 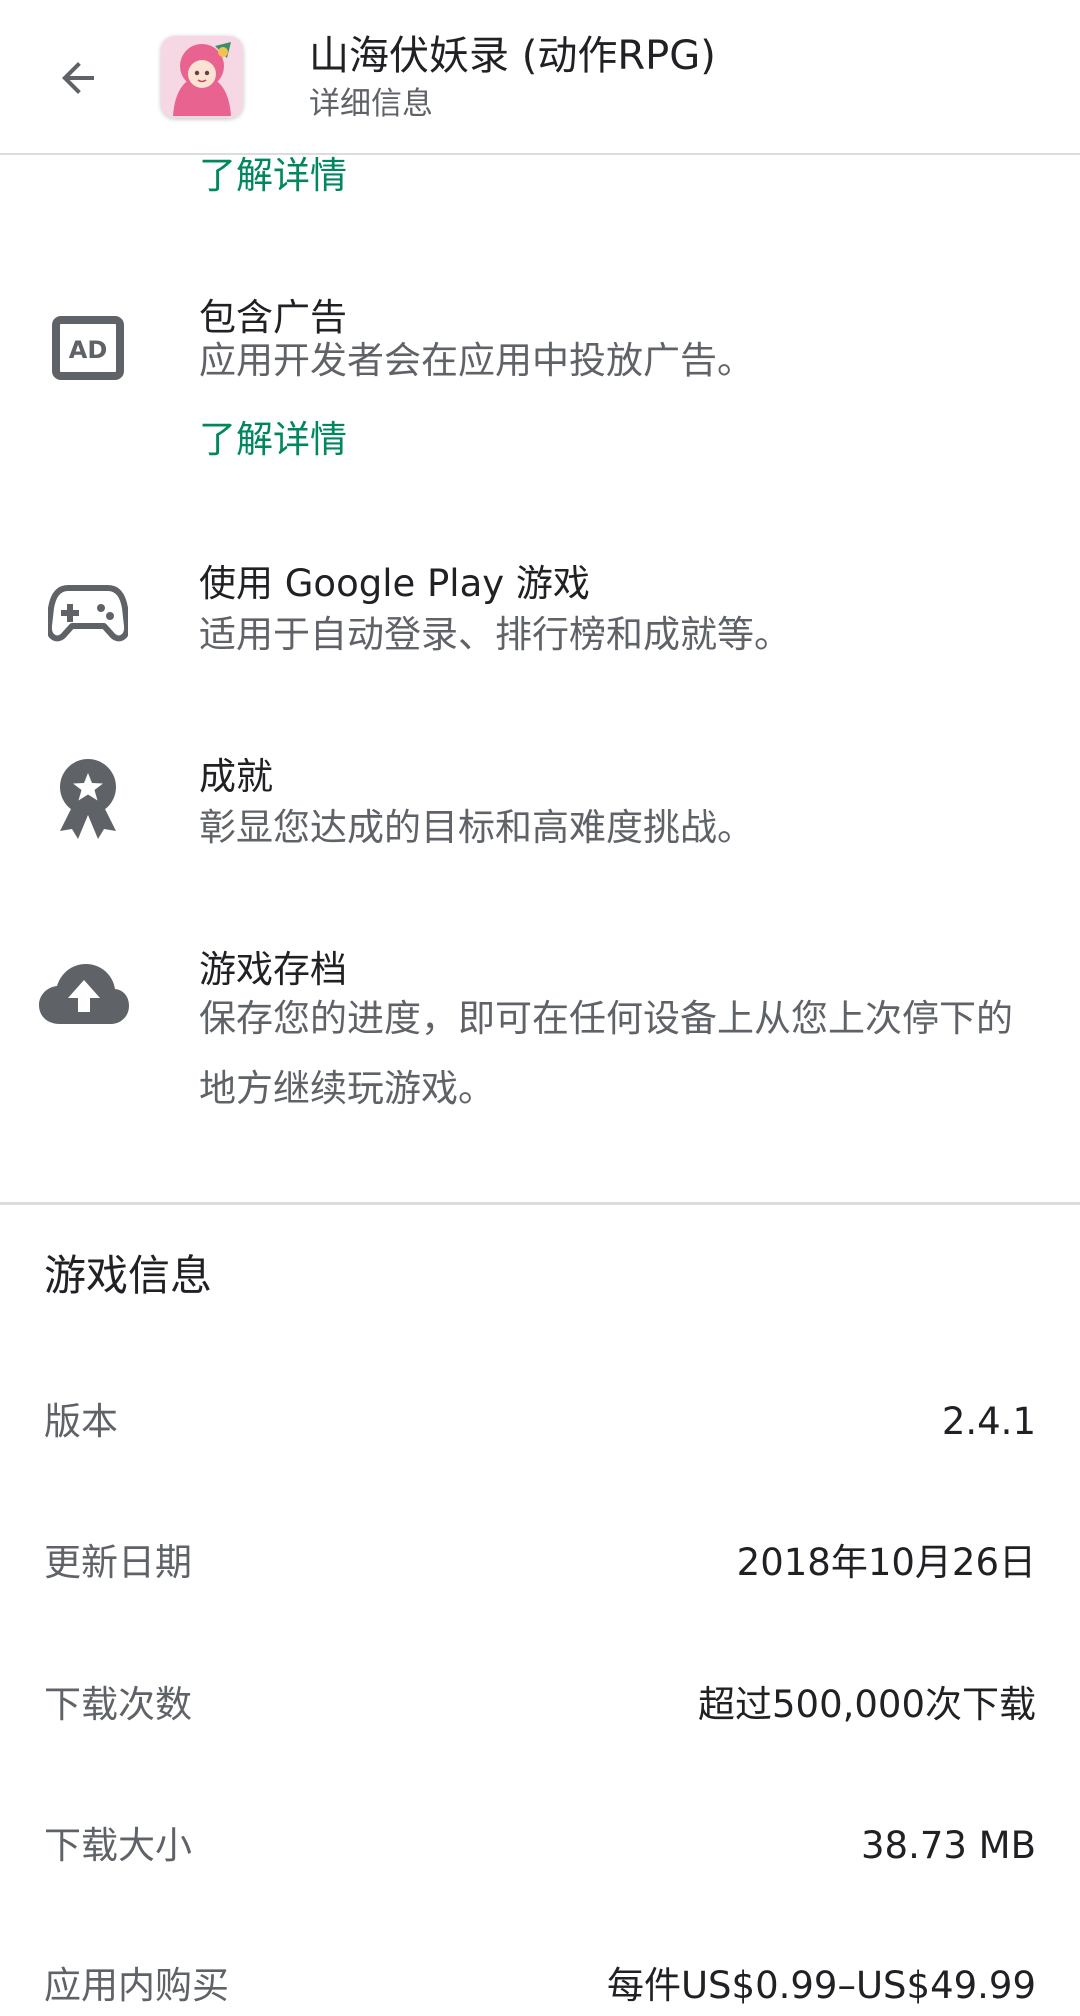 What do you see at coordinates (512, 56) in the screenshot?
I see `app-title: 山海伏妖录 (动作RPG)` at bounding box center [512, 56].